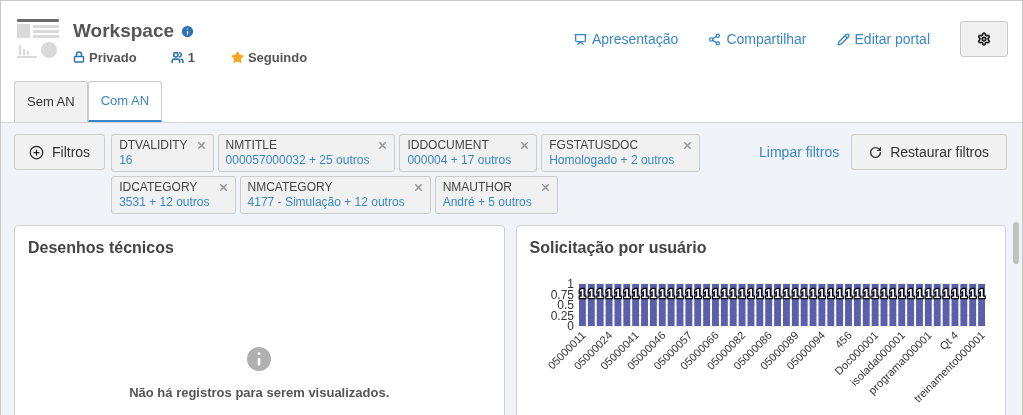 This screenshot has height=415, width=1023. Describe the element at coordinates (1016, 243) in the screenshot. I see `scrollbar-thumb` at that location.